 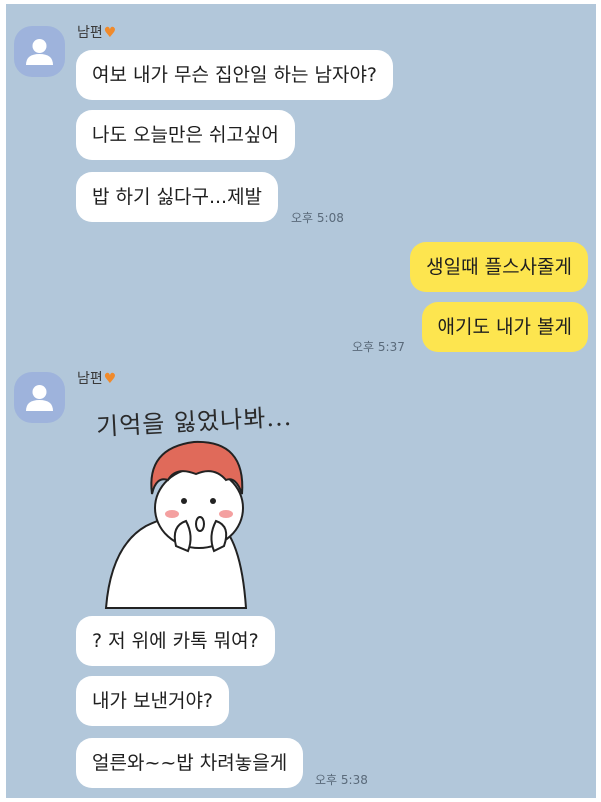 What do you see at coordinates (499, 267) in the screenshot?
I see `outgoing-message: 생일때 플스사줄게` at bounding box center [499, 267].